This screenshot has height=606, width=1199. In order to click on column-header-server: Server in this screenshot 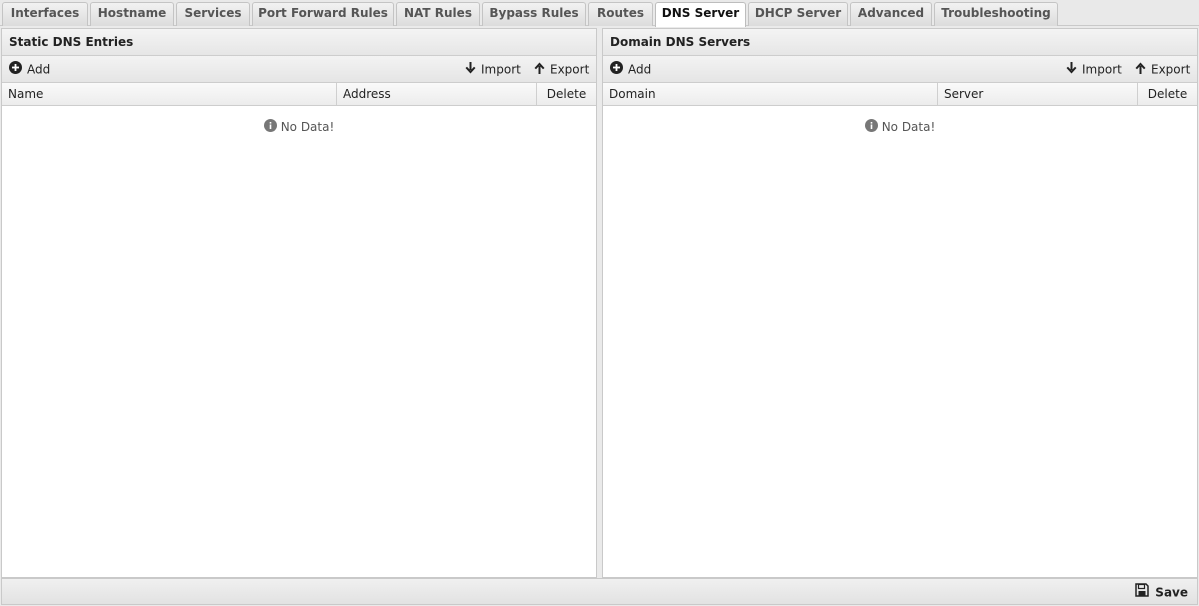, I will do `click(1038, 94)`.